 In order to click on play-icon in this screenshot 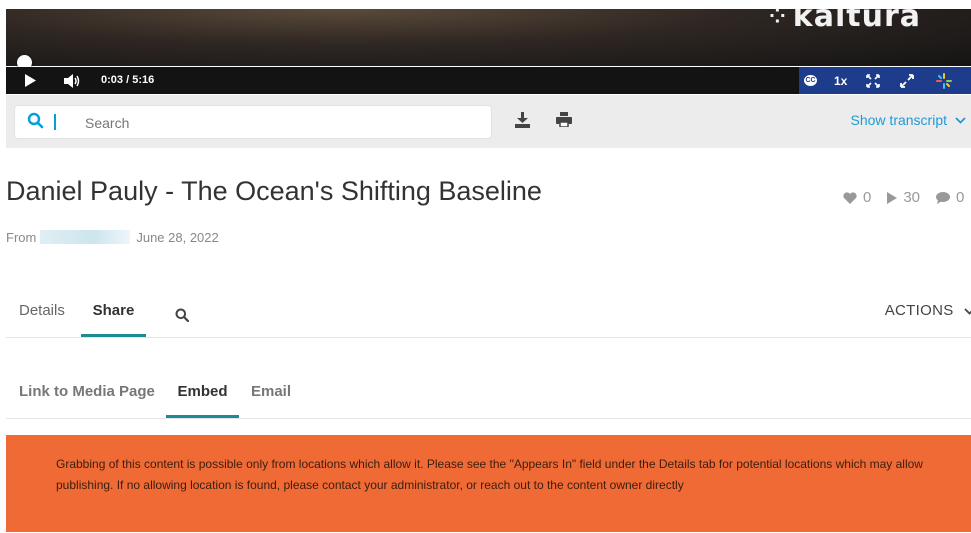, I will do `click(30, 80)`.